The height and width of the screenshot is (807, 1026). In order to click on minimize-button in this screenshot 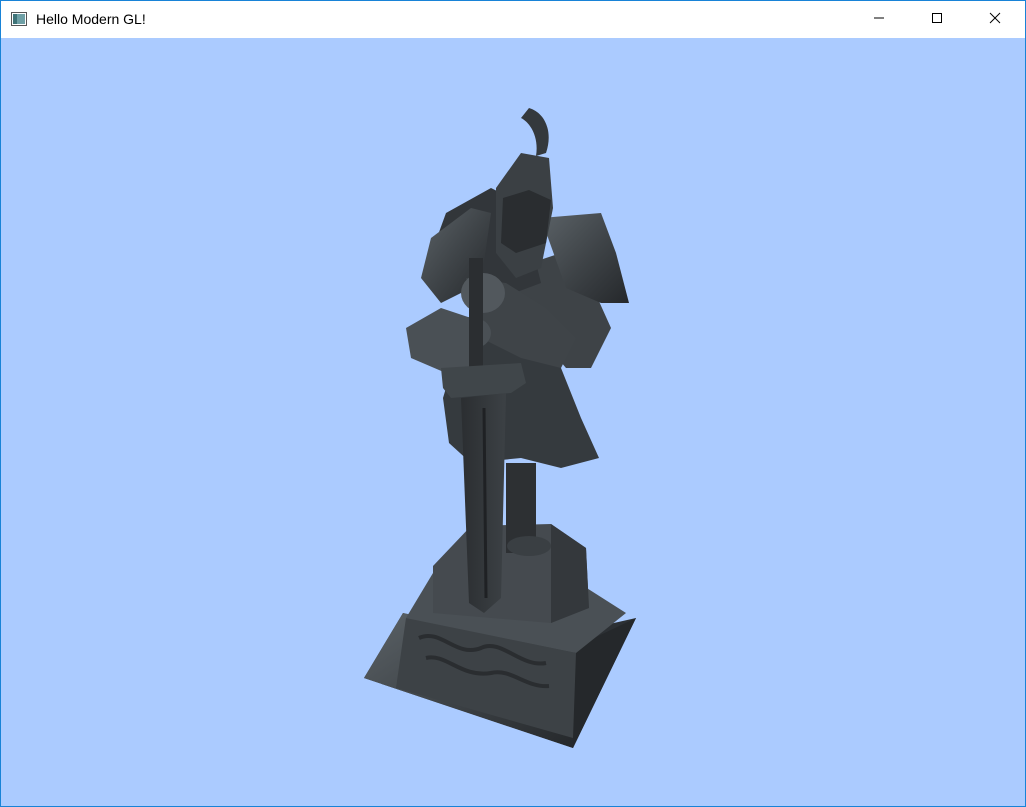, I will do `click(879, 19)`.